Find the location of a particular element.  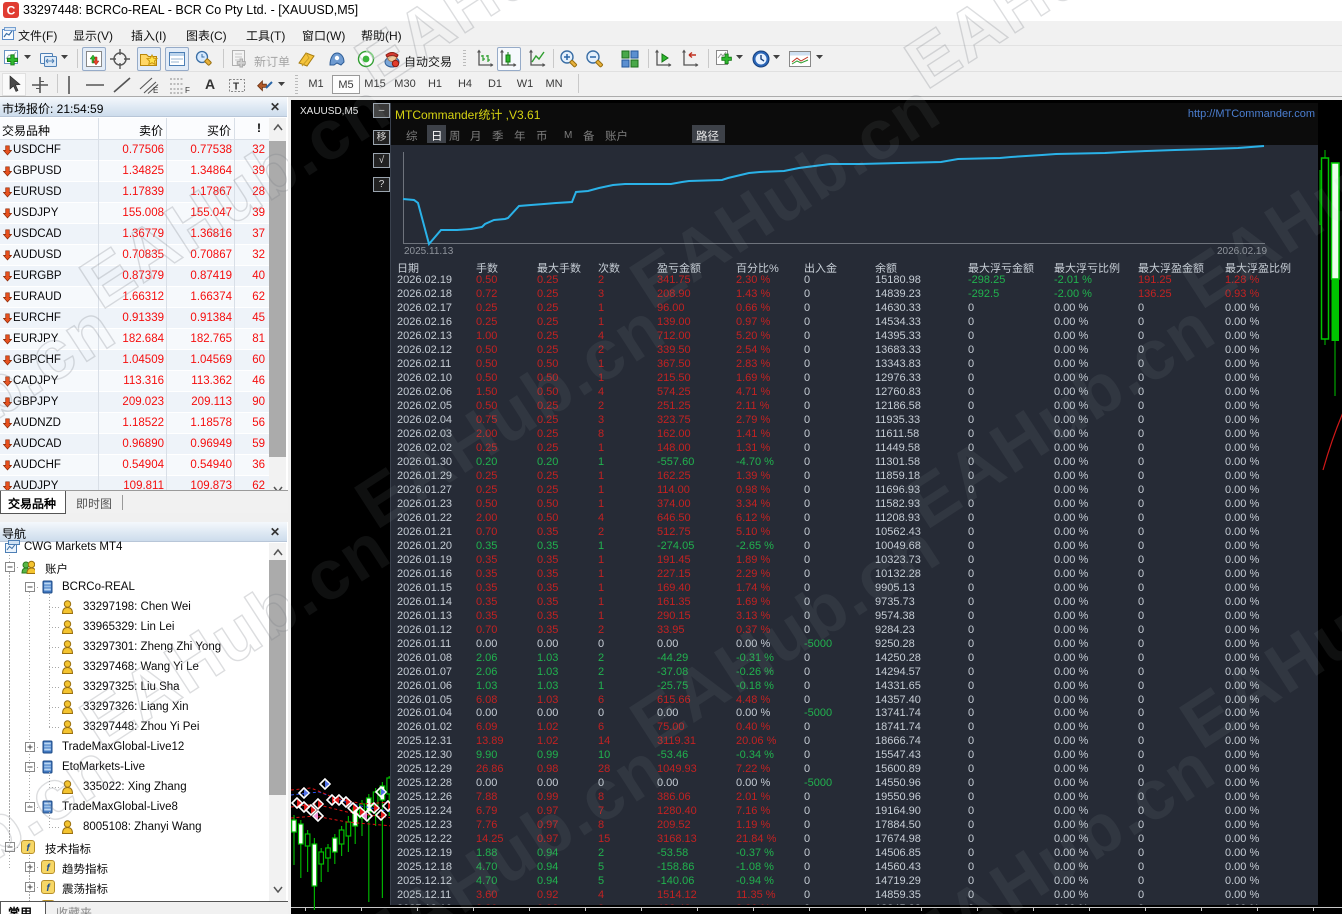

svg-text: C is located at coordinates (11, 11).